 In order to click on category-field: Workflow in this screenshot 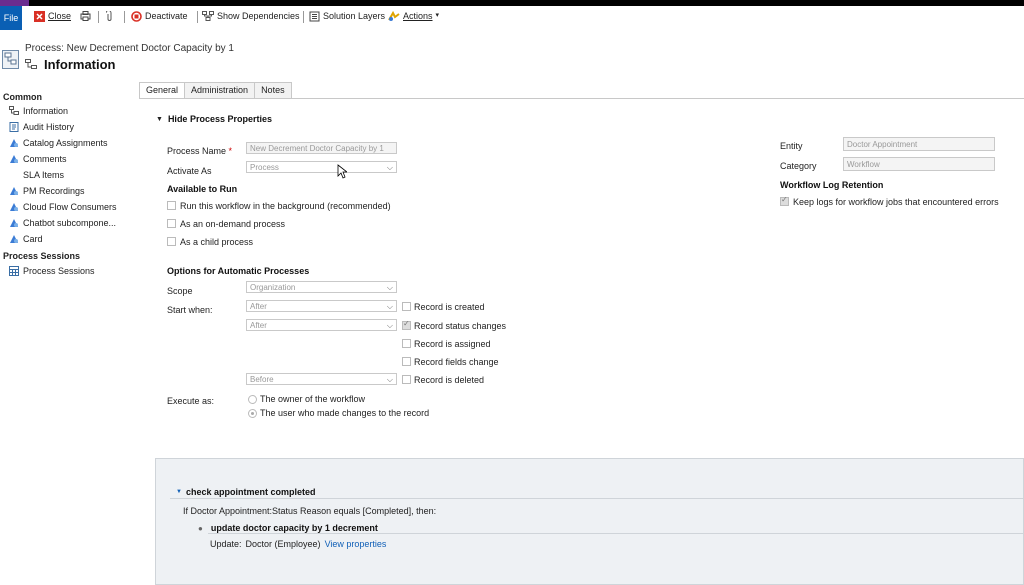, I will do `click(919, 164)`.